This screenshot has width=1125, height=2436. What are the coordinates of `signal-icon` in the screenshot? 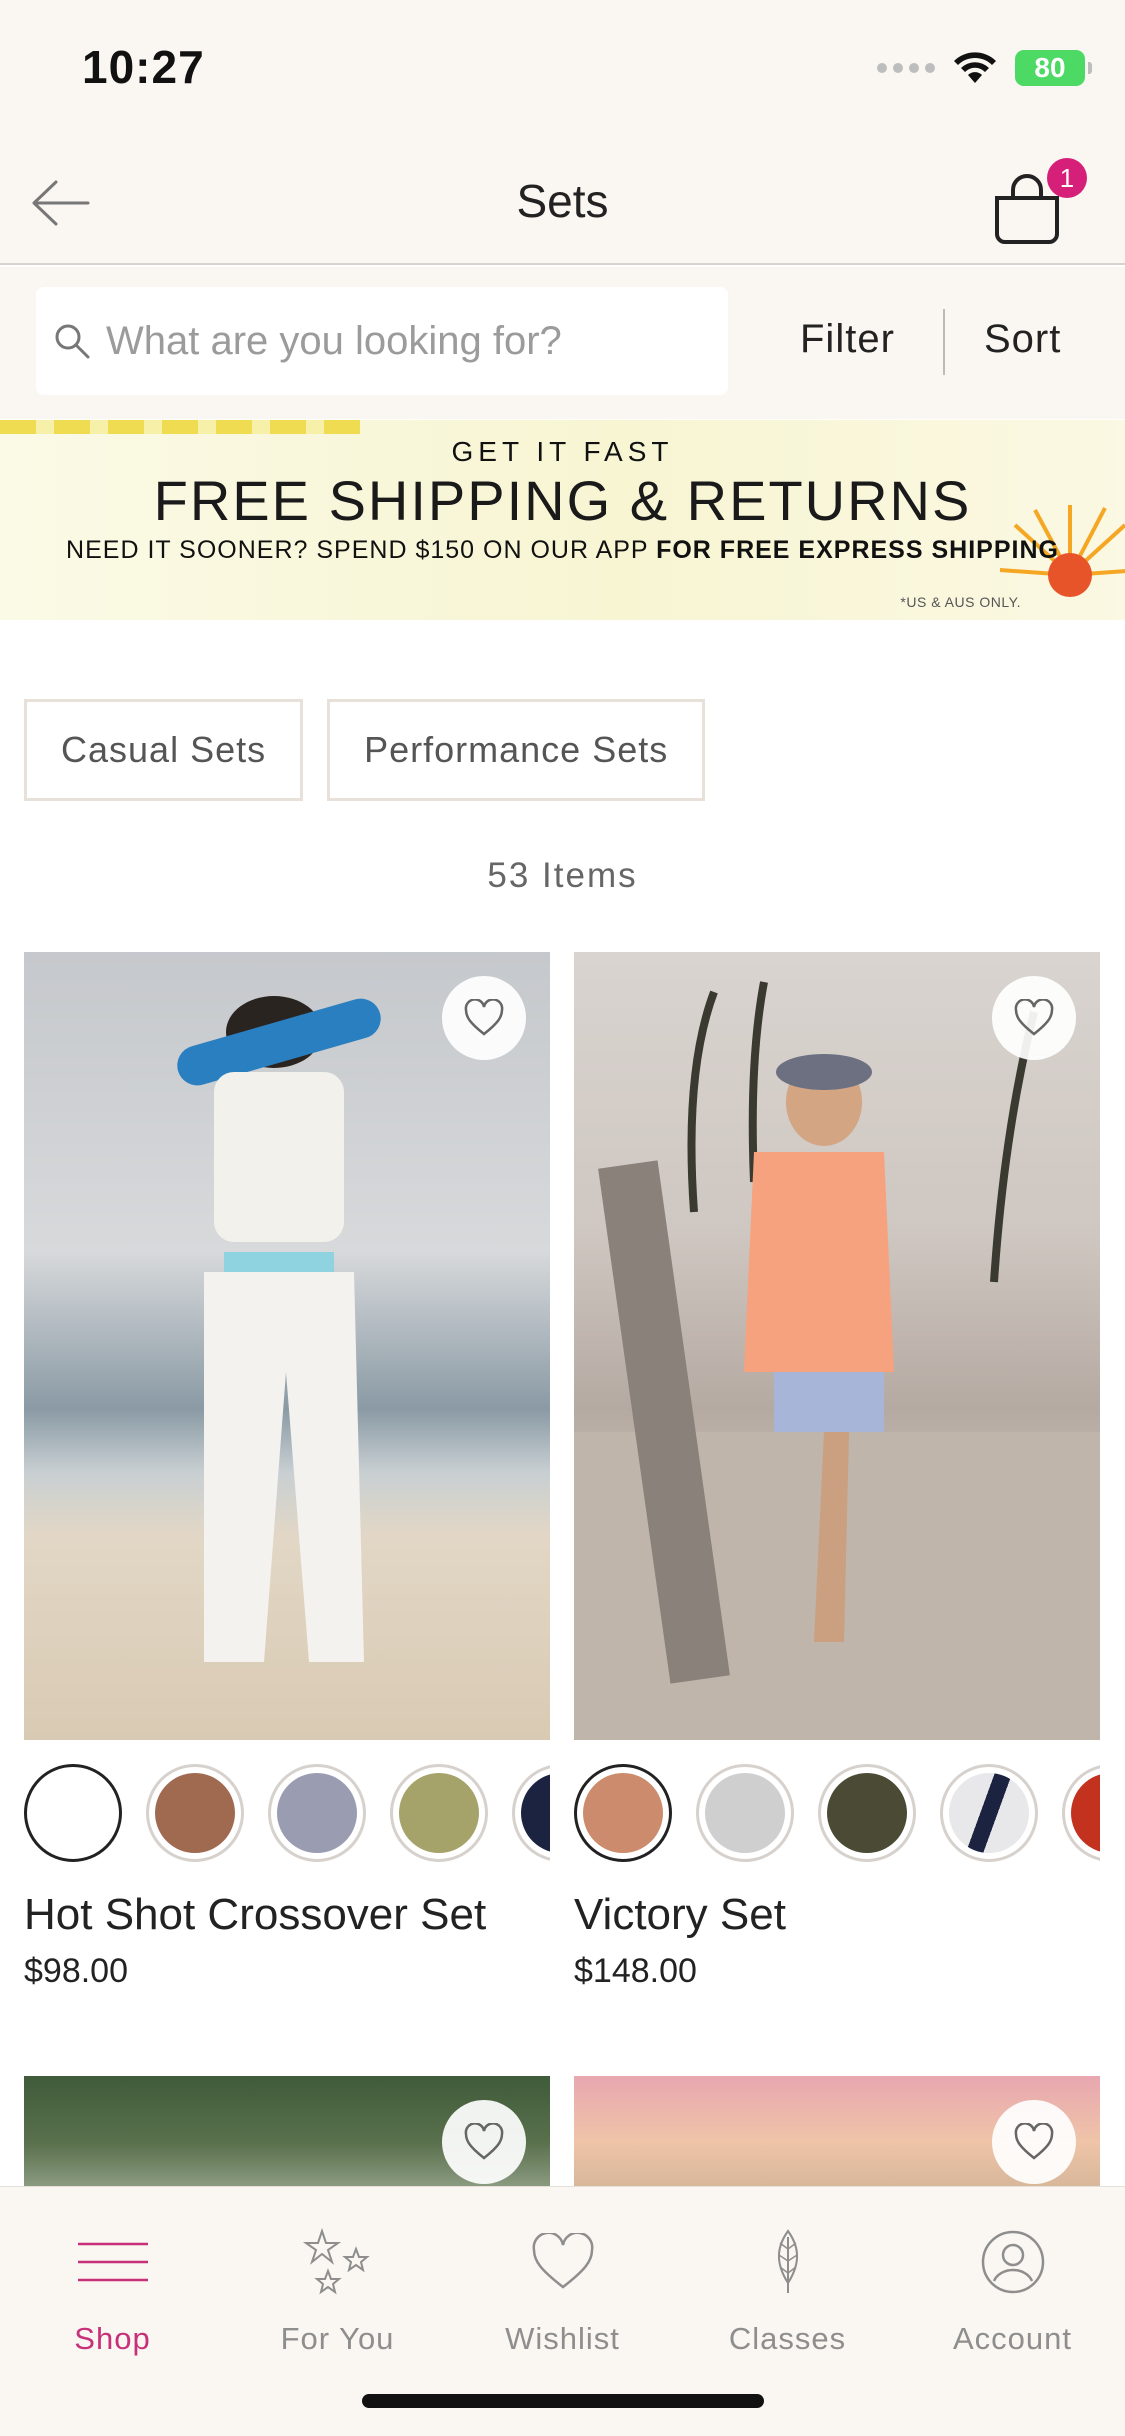 It's located at (906, 68).